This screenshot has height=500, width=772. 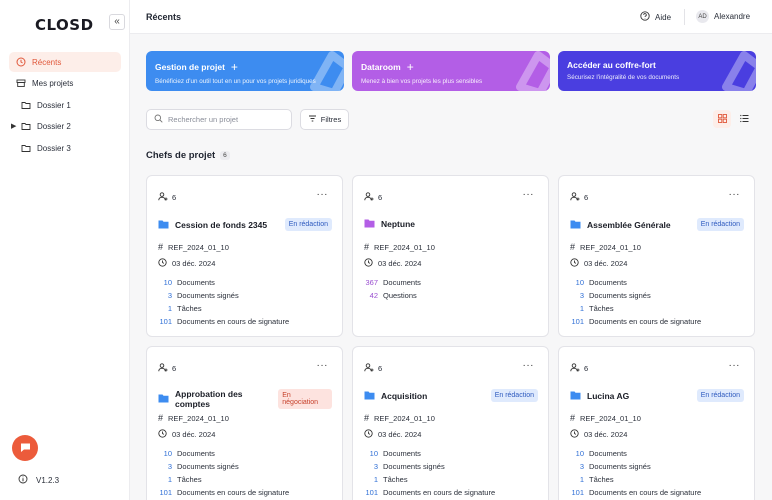 I want to click on stat-count: 10, so click(x=167, y=282).